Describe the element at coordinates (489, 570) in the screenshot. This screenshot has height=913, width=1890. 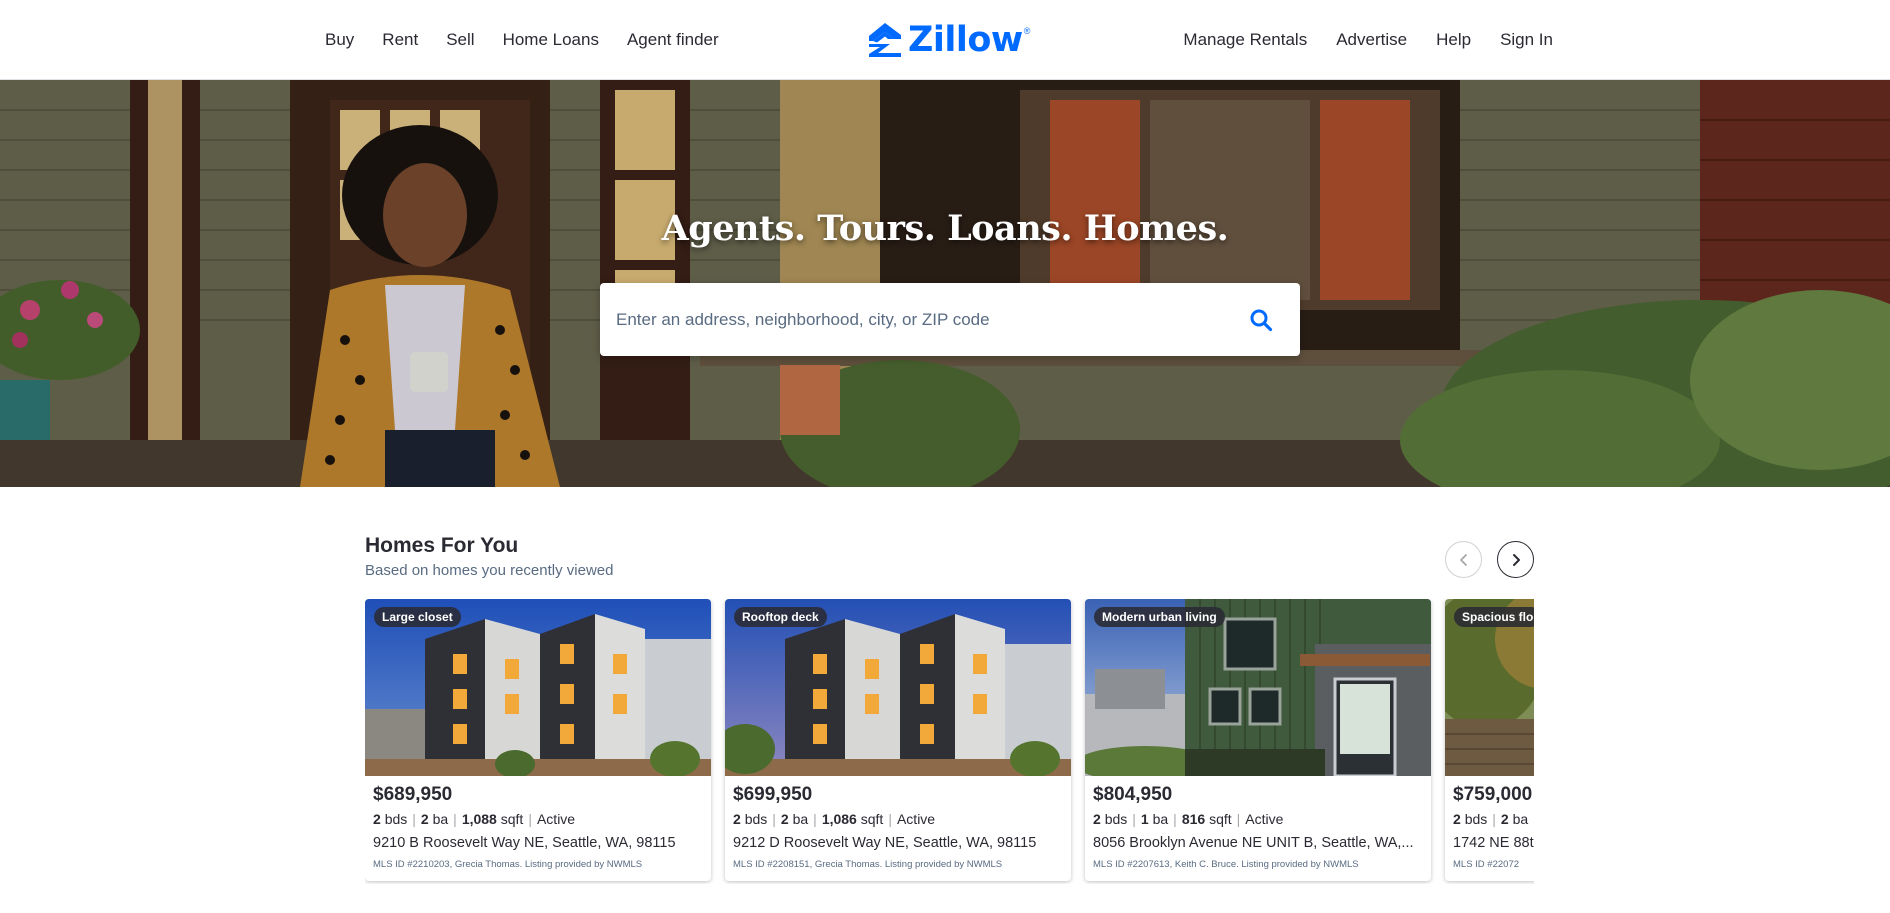
I see `section-subtitle: Based on homes you recently viewed` at that location.